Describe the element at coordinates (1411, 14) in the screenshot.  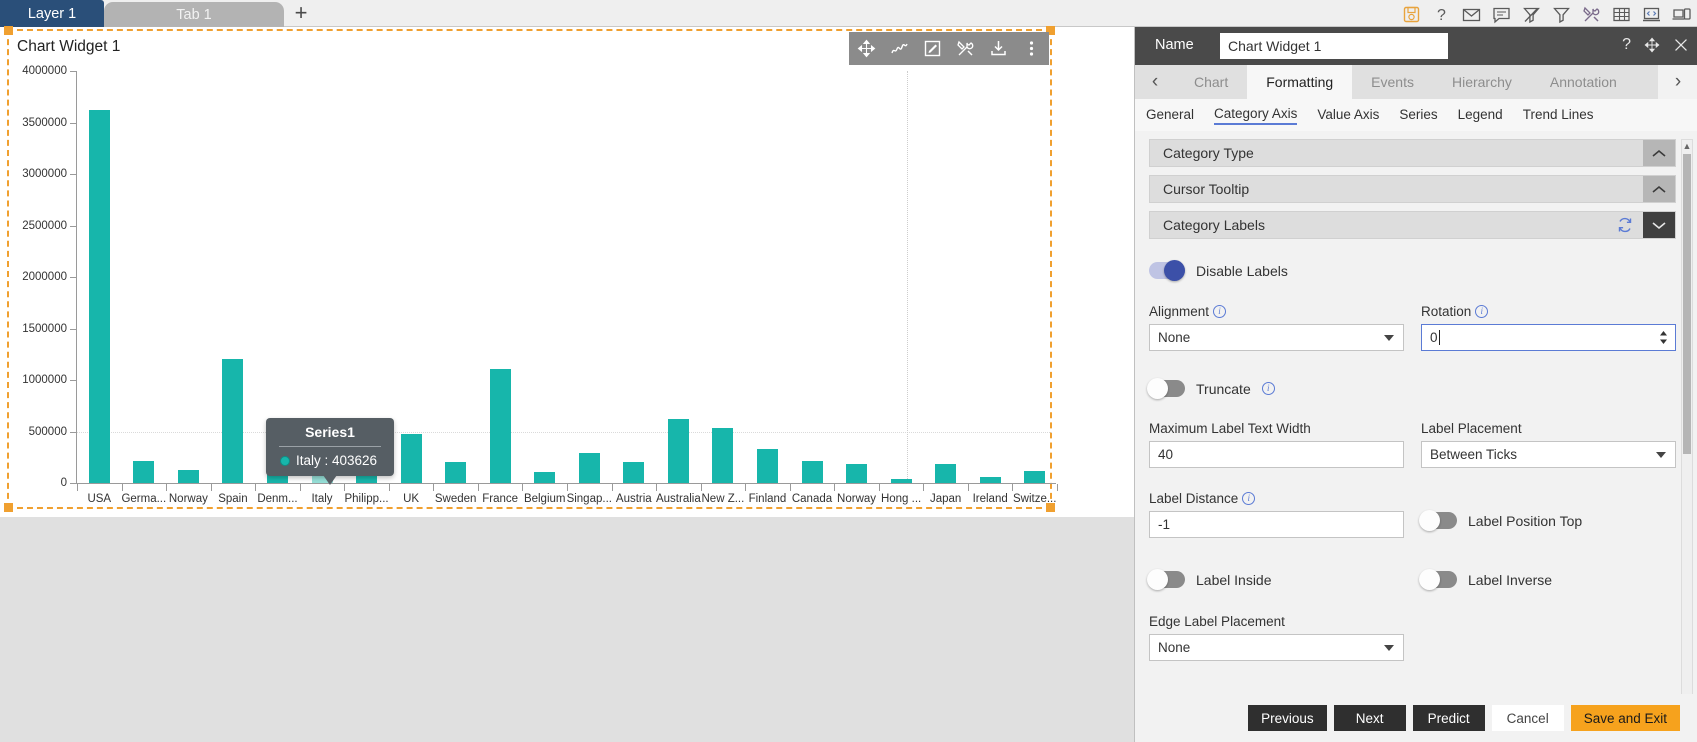
I see `save-icon` at that location.